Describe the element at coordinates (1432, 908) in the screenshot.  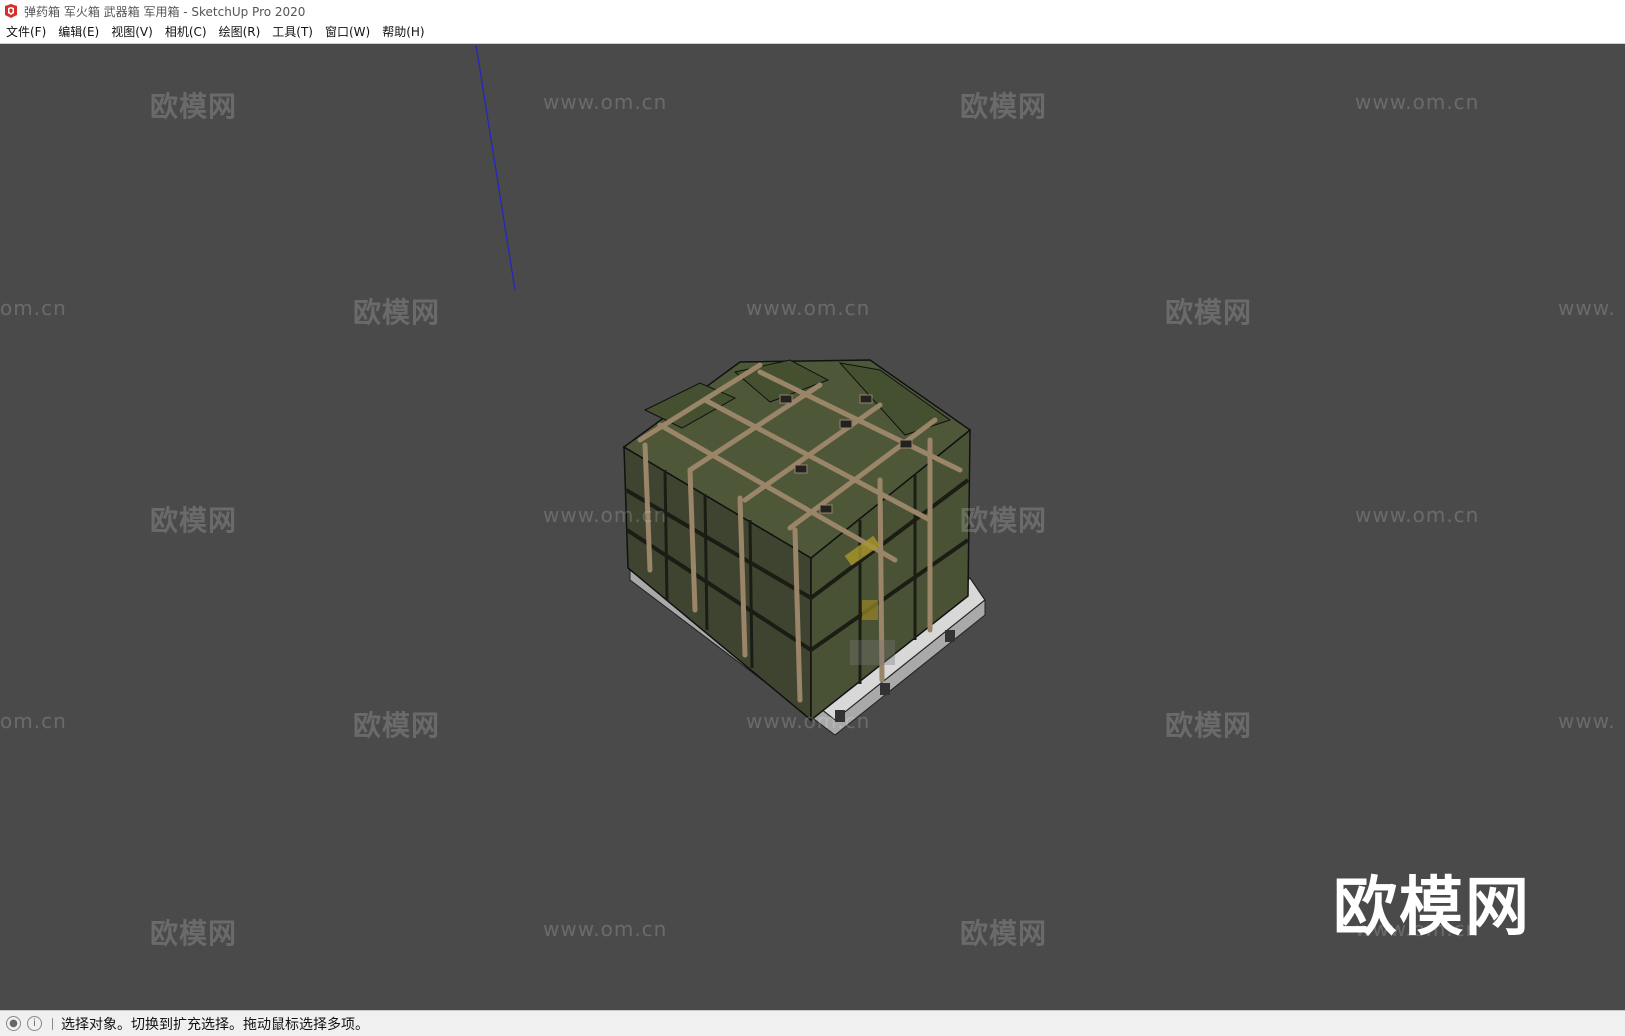
I see `watermark-big-logo: 欧模网` at that location.